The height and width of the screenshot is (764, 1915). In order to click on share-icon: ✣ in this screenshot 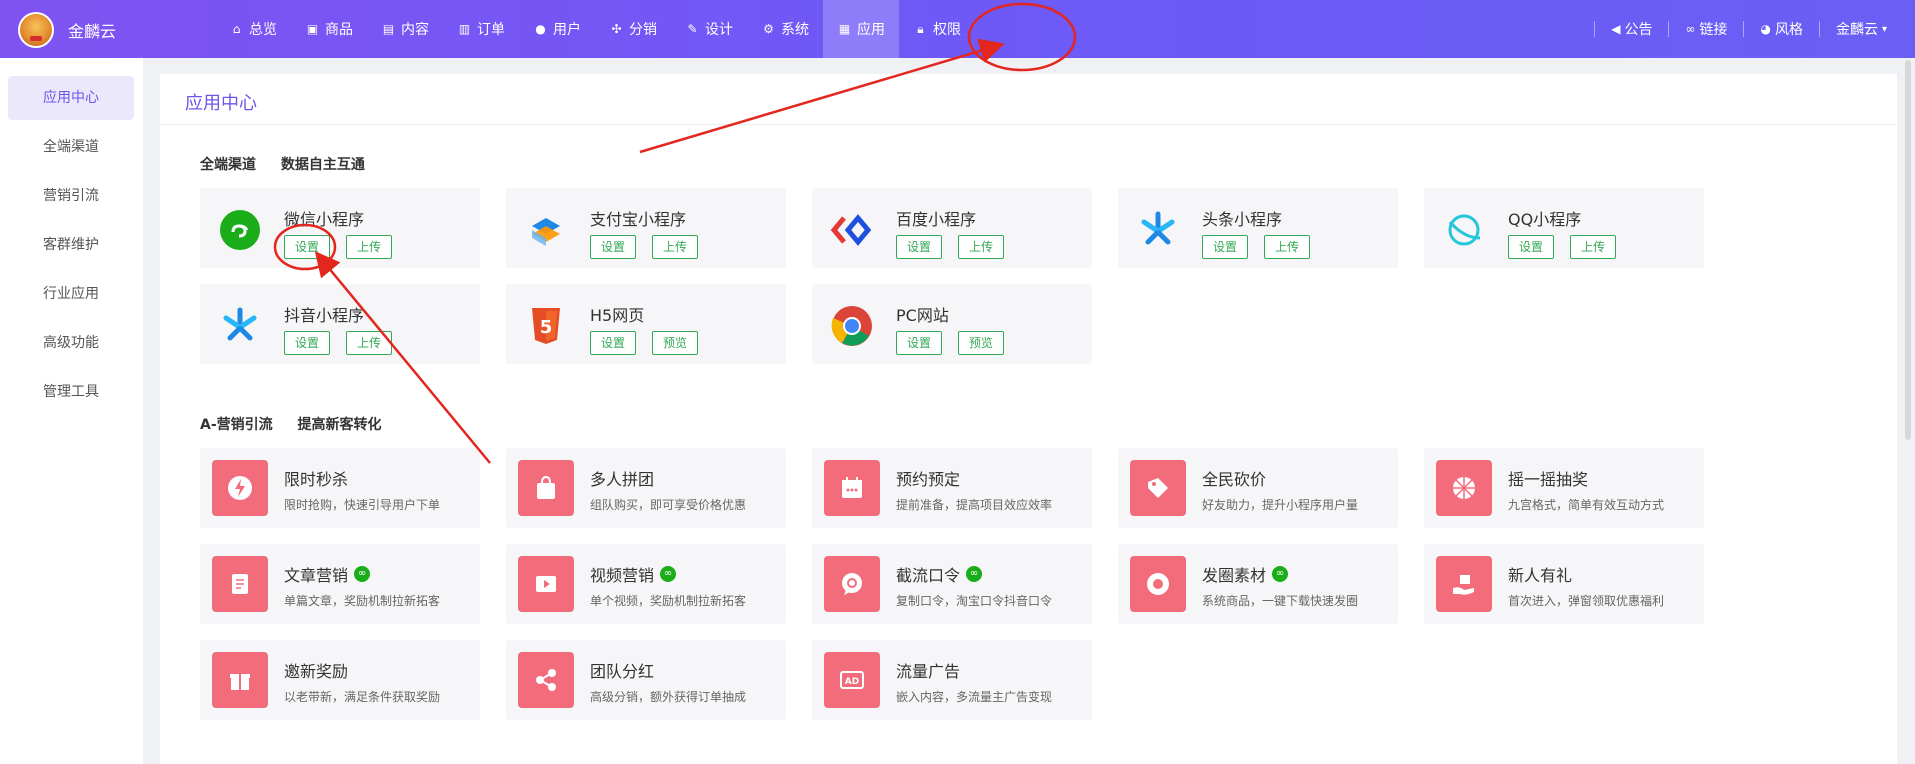, I will do `click(616, 28)`.